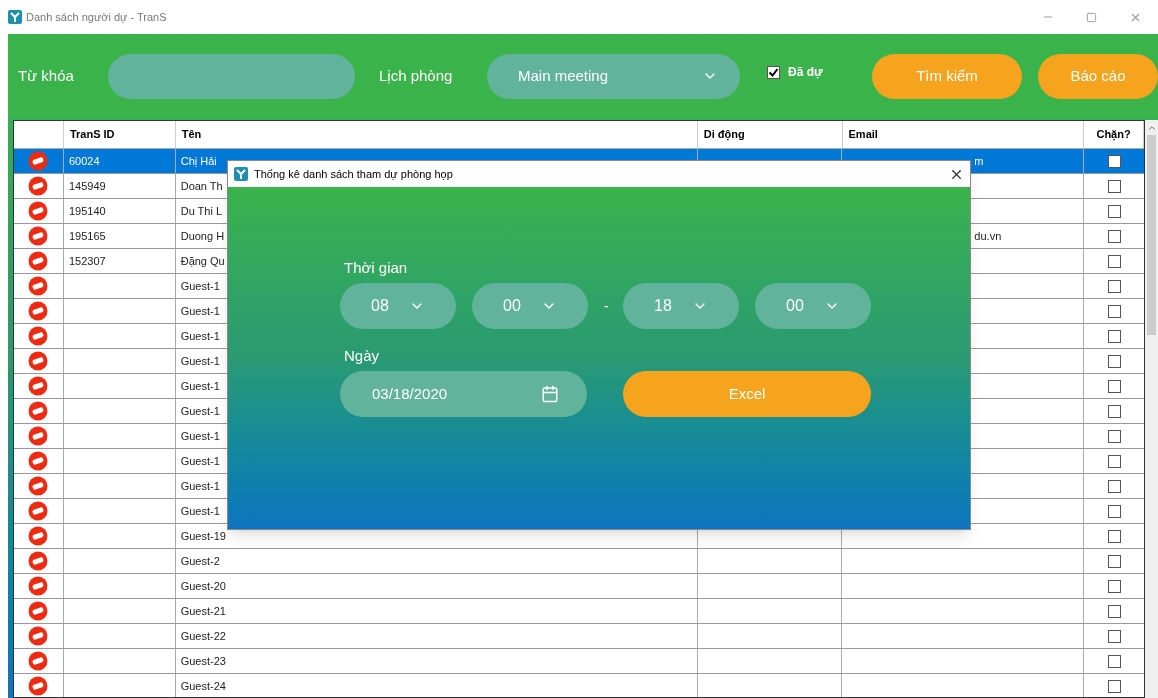 The width and height of the screenshot is (1158, 698). Describe the element at coordinates (202, 236) in the screenshot. I see `table-cell-text: Duong H` at that location.